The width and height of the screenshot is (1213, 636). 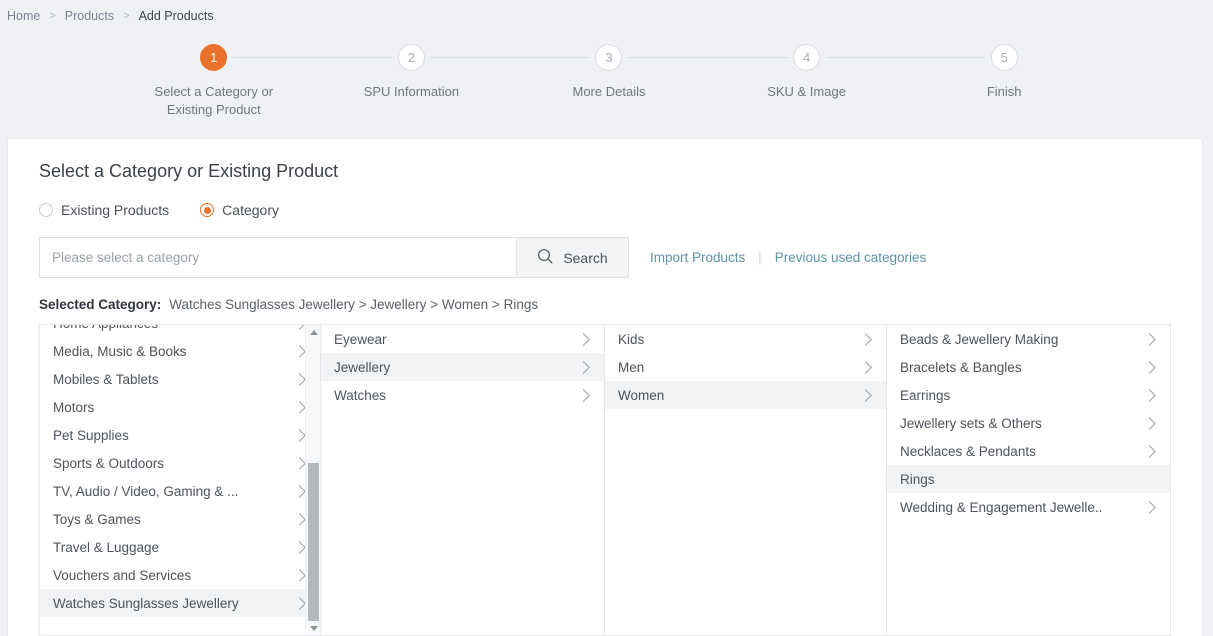 What do you see at coordinates (545, 258) in the screenshot?
I see `search-icon` at bounding box center [545, 258].